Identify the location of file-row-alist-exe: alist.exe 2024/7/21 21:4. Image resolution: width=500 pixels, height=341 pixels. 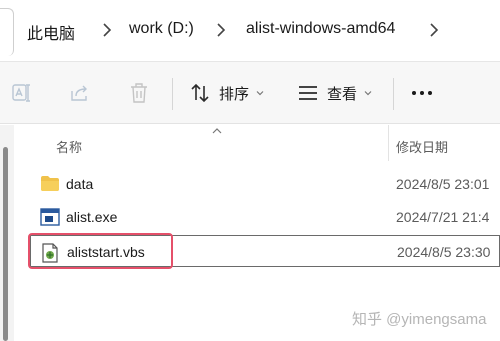
(265, 217).